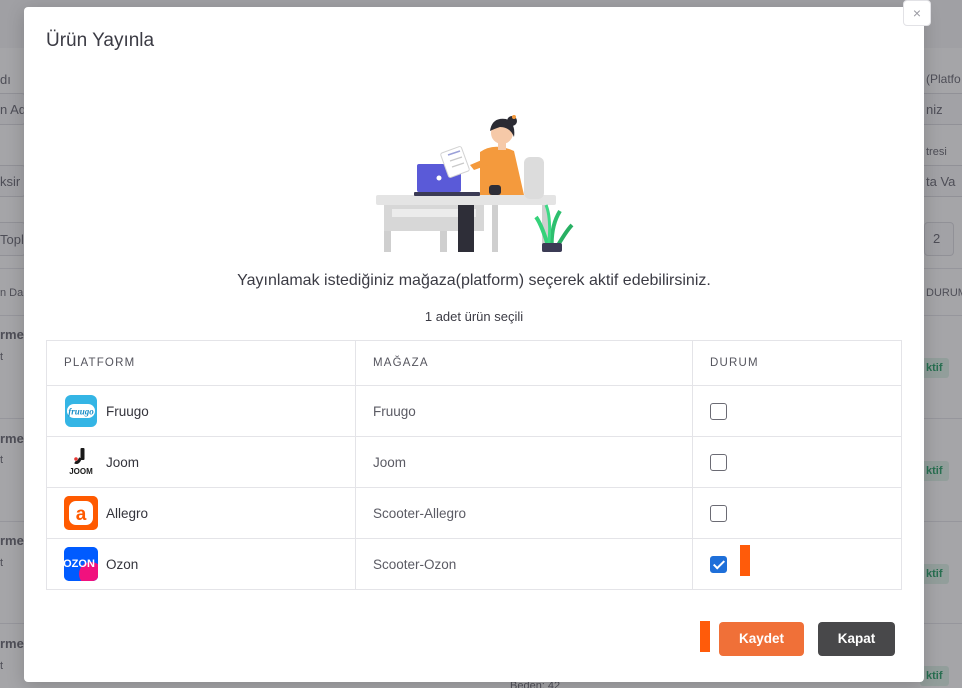 The image size is (962, 688). I want to click on woman-at-desk-illustration, so click(475, 183).